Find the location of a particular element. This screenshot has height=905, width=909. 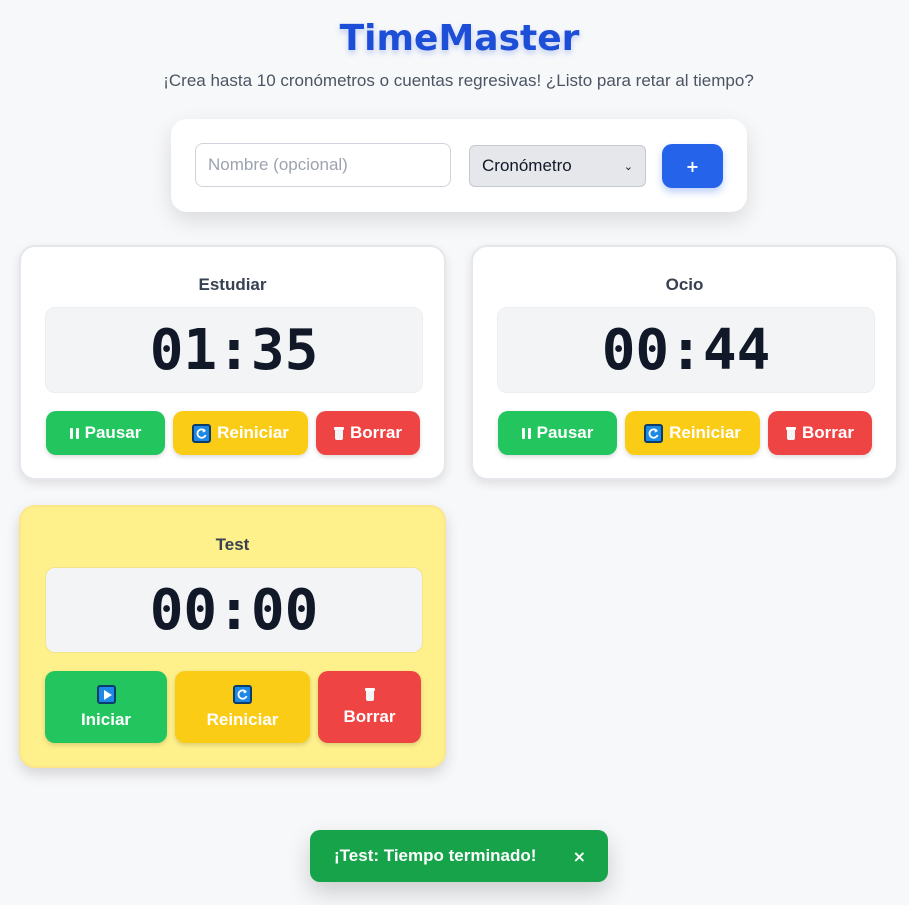

timer-card: Ocio 00:44 Pausar Reiniciar Borrar is located at coordinates (684, 362).